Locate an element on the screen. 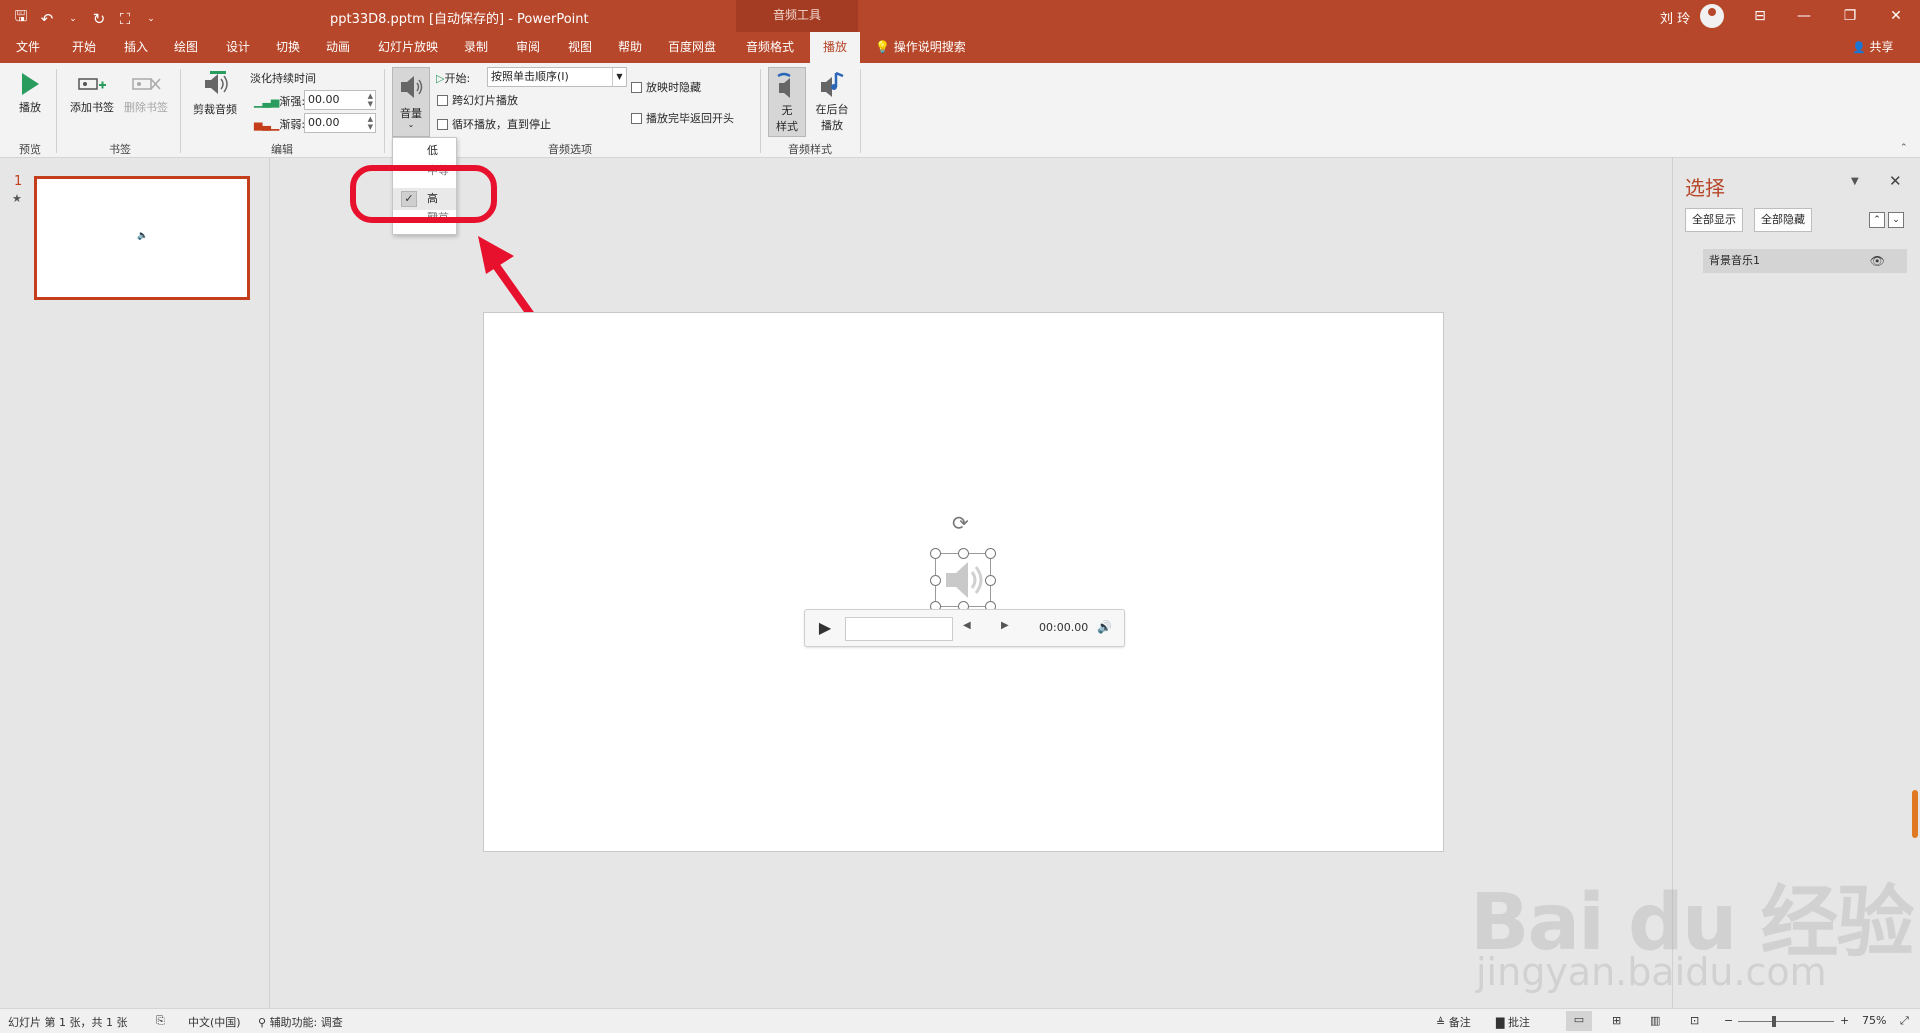 The image size is (1920, 1033). tab-audio-format: 音频格式 is located at coordinates (770, 47).